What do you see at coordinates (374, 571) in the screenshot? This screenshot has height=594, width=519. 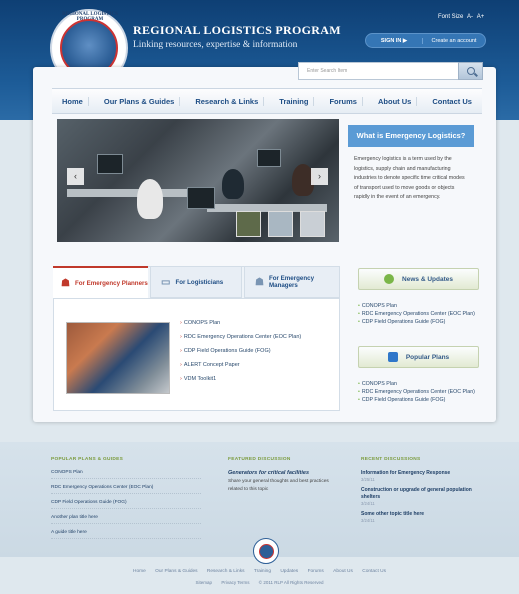 I see `footer-nav-link: Contact Us` at bounding box center [374, 571].